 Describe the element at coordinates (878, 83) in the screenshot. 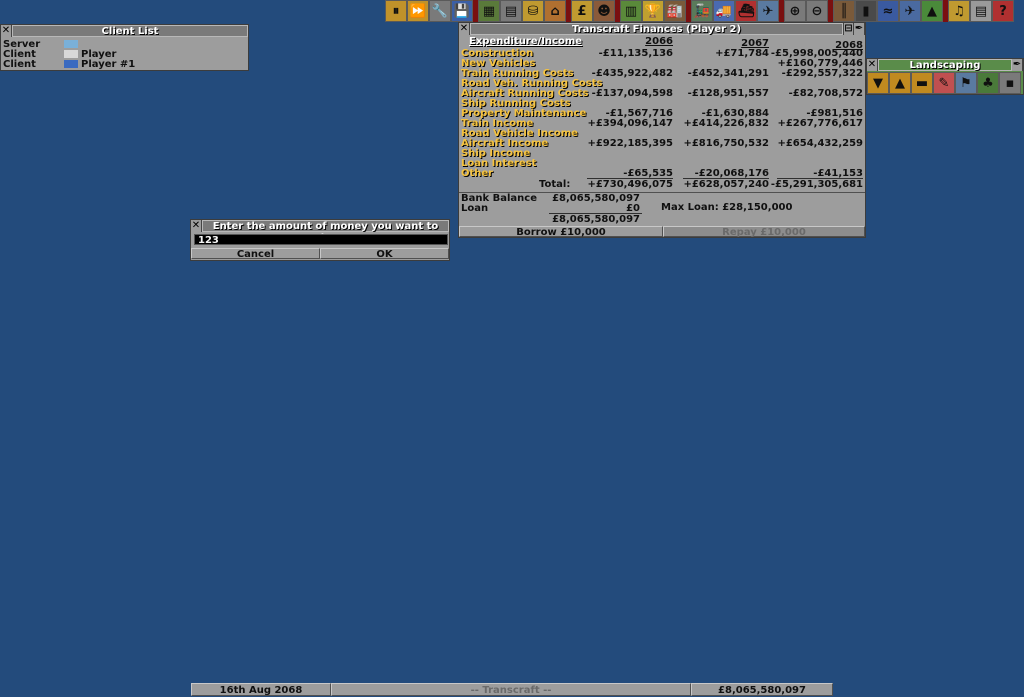

I see `lower-land-icon: ▼` at that location.